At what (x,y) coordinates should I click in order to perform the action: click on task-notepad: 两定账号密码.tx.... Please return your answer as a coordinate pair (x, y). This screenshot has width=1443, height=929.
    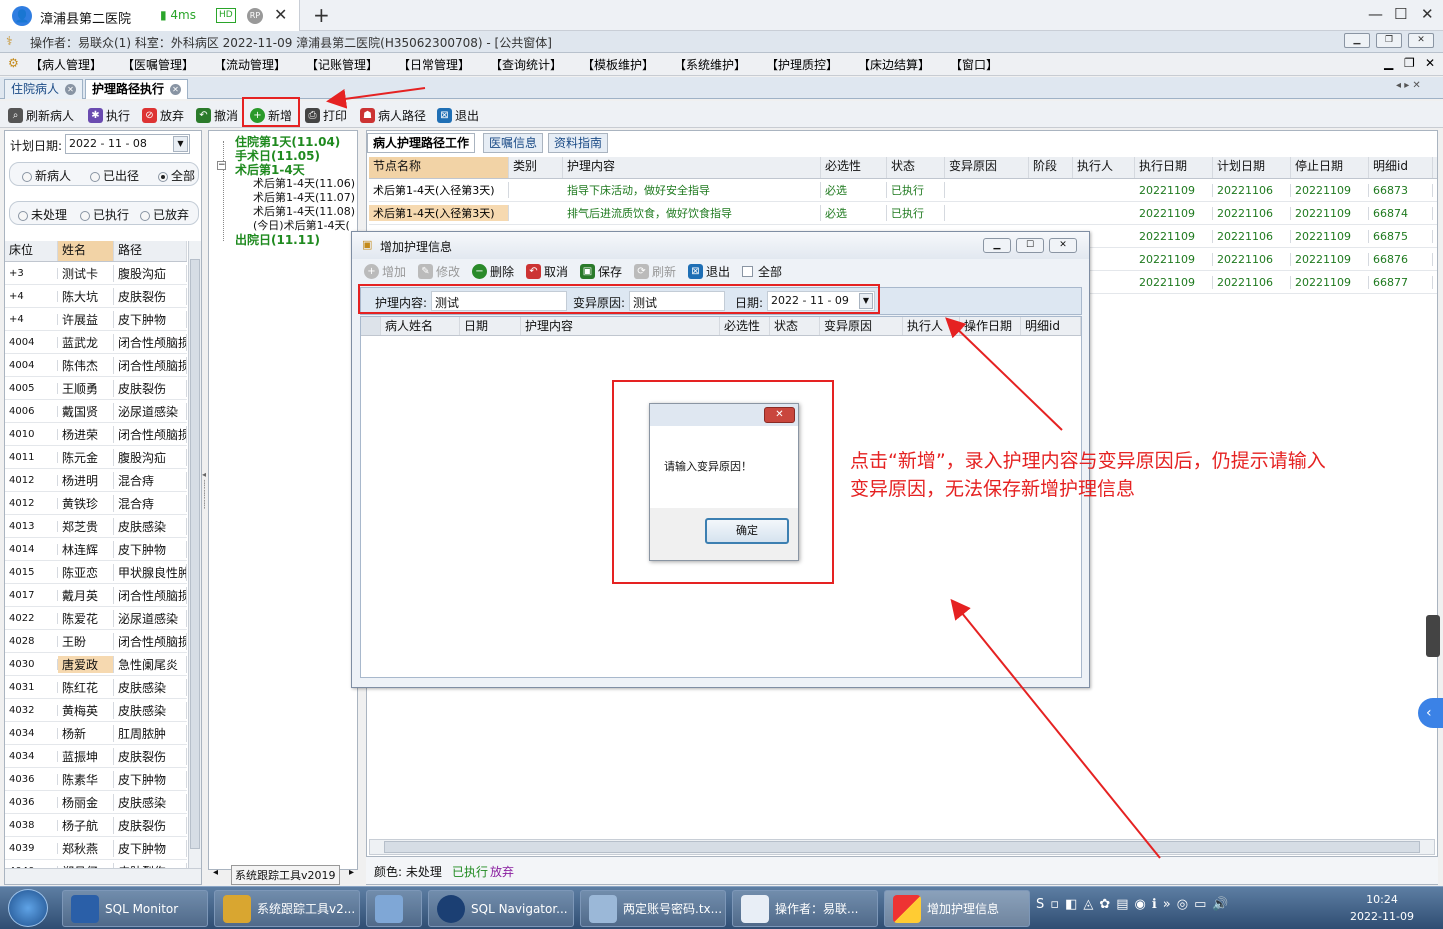
    Looking at the image, I should click on (653, 908).